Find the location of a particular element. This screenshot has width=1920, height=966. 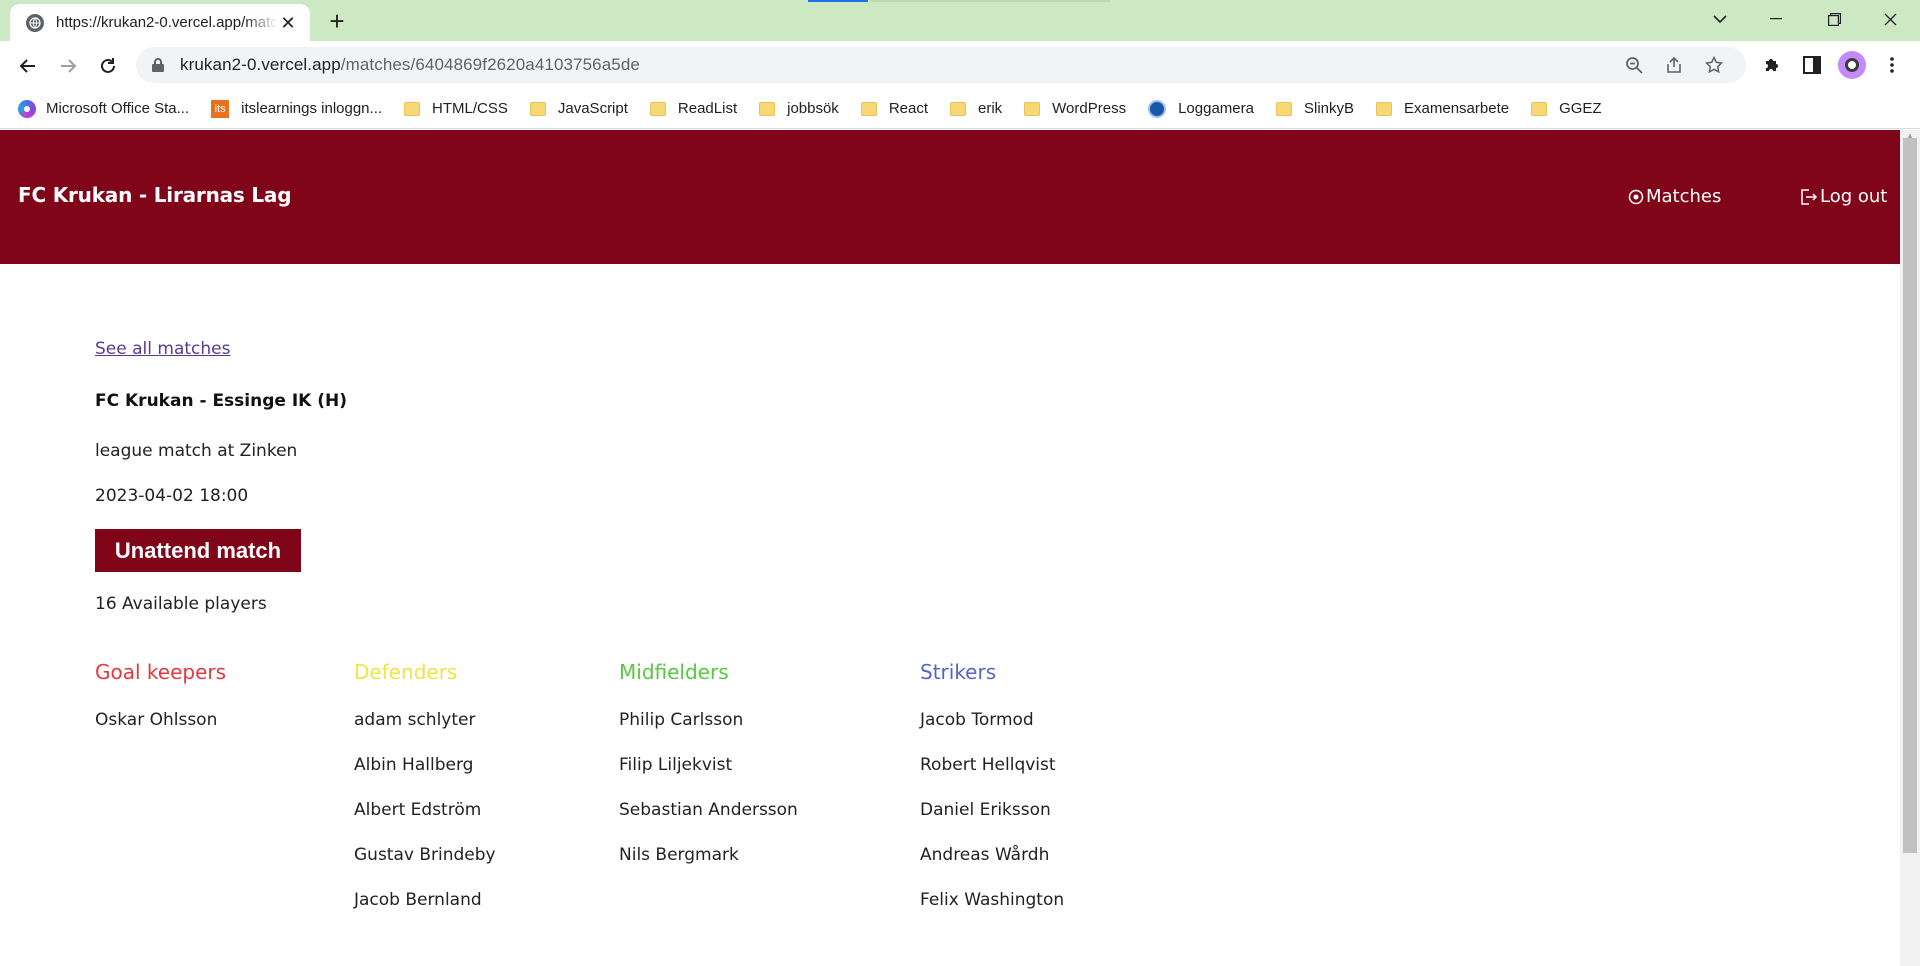

site-title: FC Krukan - Lirarnas Lag is located at coordinates (155, 195).